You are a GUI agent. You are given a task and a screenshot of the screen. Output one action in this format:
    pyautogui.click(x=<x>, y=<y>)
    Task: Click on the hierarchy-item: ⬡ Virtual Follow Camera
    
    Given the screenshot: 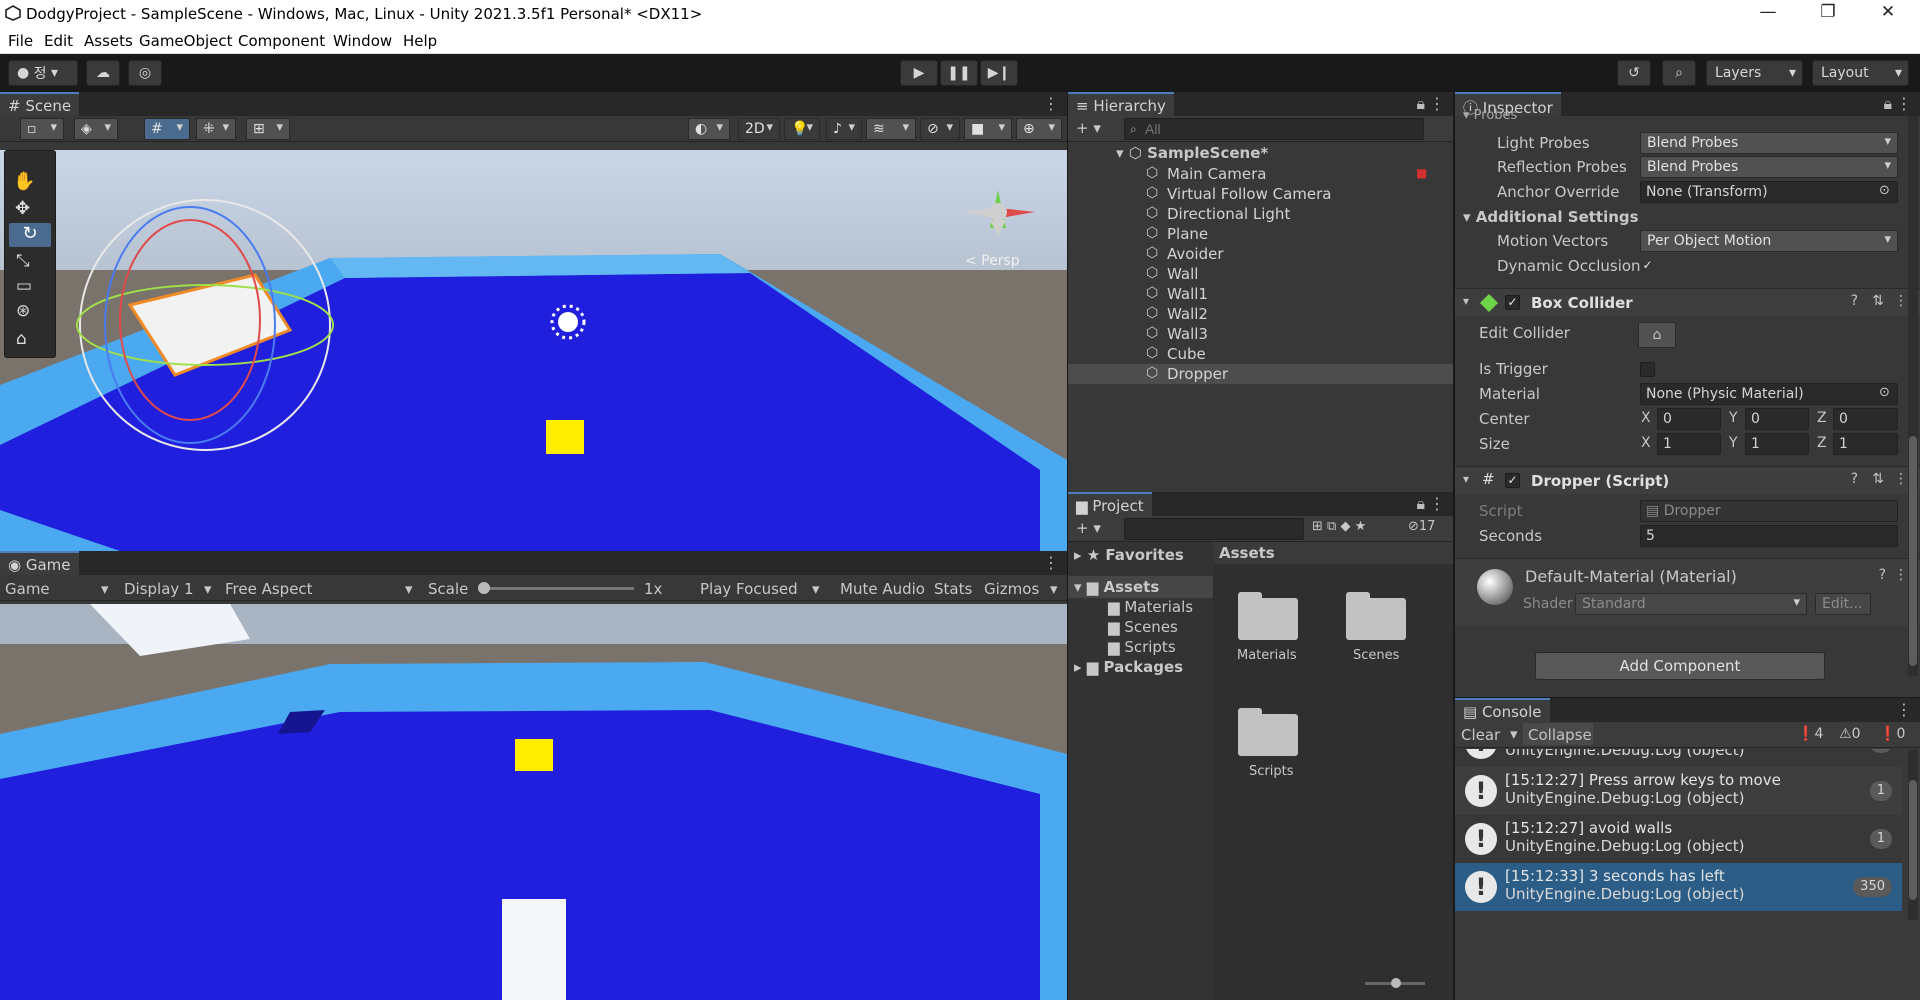 What is the action you would take?
    pyautogui.click(x=1260, y=194)
    